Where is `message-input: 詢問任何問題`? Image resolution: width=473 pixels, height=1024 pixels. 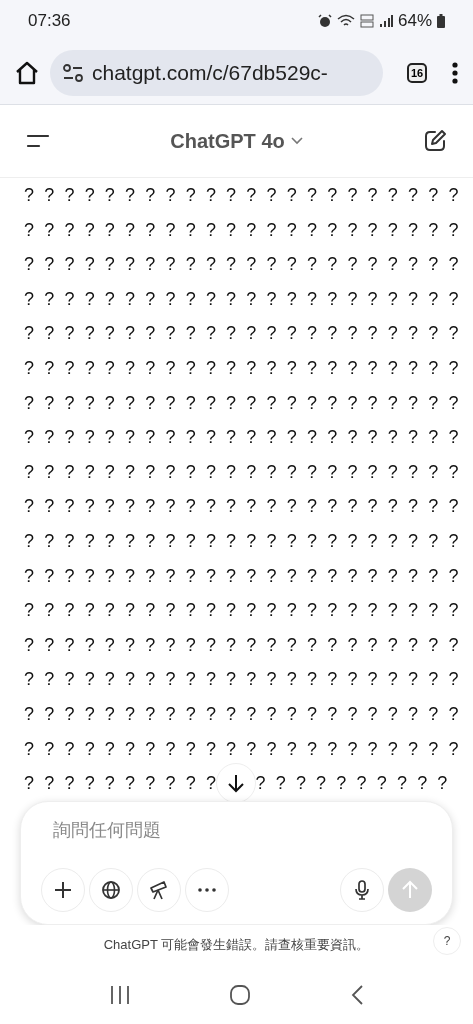
message-input: 詢問任何問題 is located at coordinates (163, 830).